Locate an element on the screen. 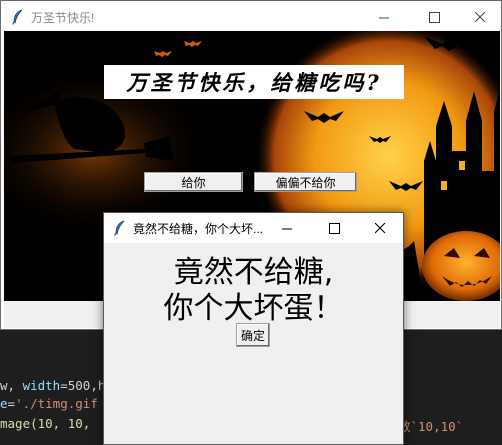  code-line-3-comment: 数`10,10` is located at coordinates (431, 426).